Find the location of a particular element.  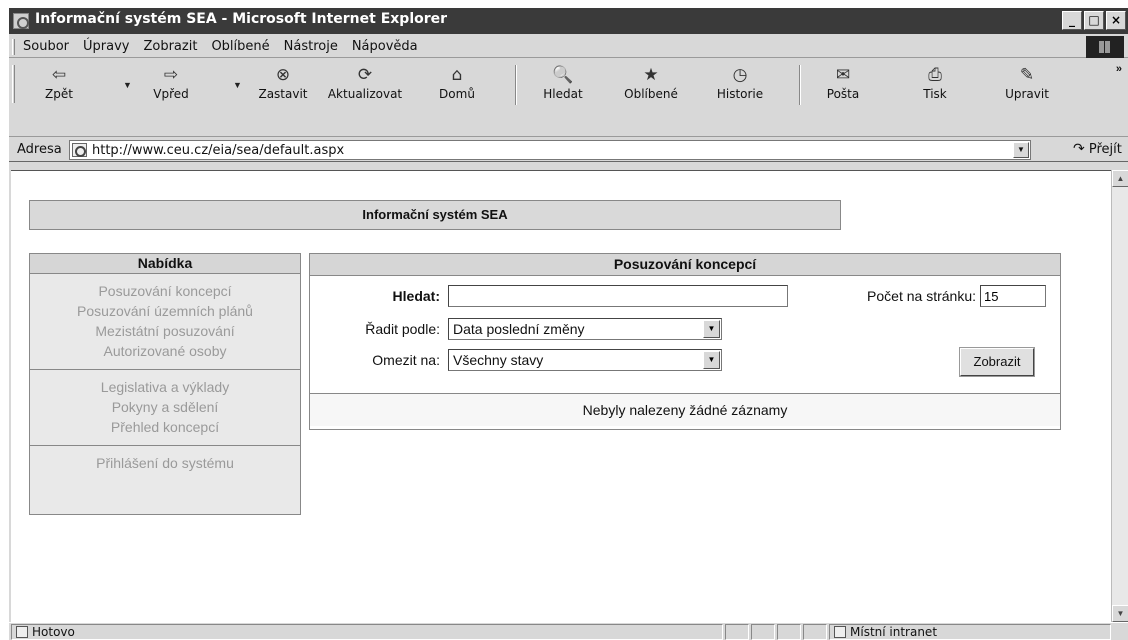

address-url: http://www.ceu.cz/eia/sea/default.aspx is located at coordinates (218, 150).